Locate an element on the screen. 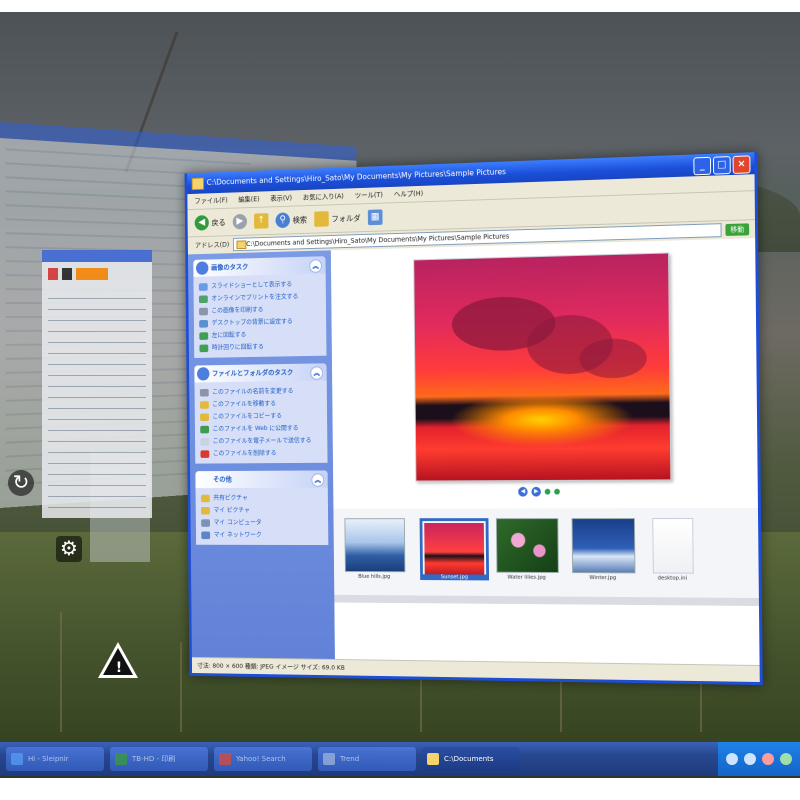  menu-view: 表示(V) is located at coordinates (281, 198).